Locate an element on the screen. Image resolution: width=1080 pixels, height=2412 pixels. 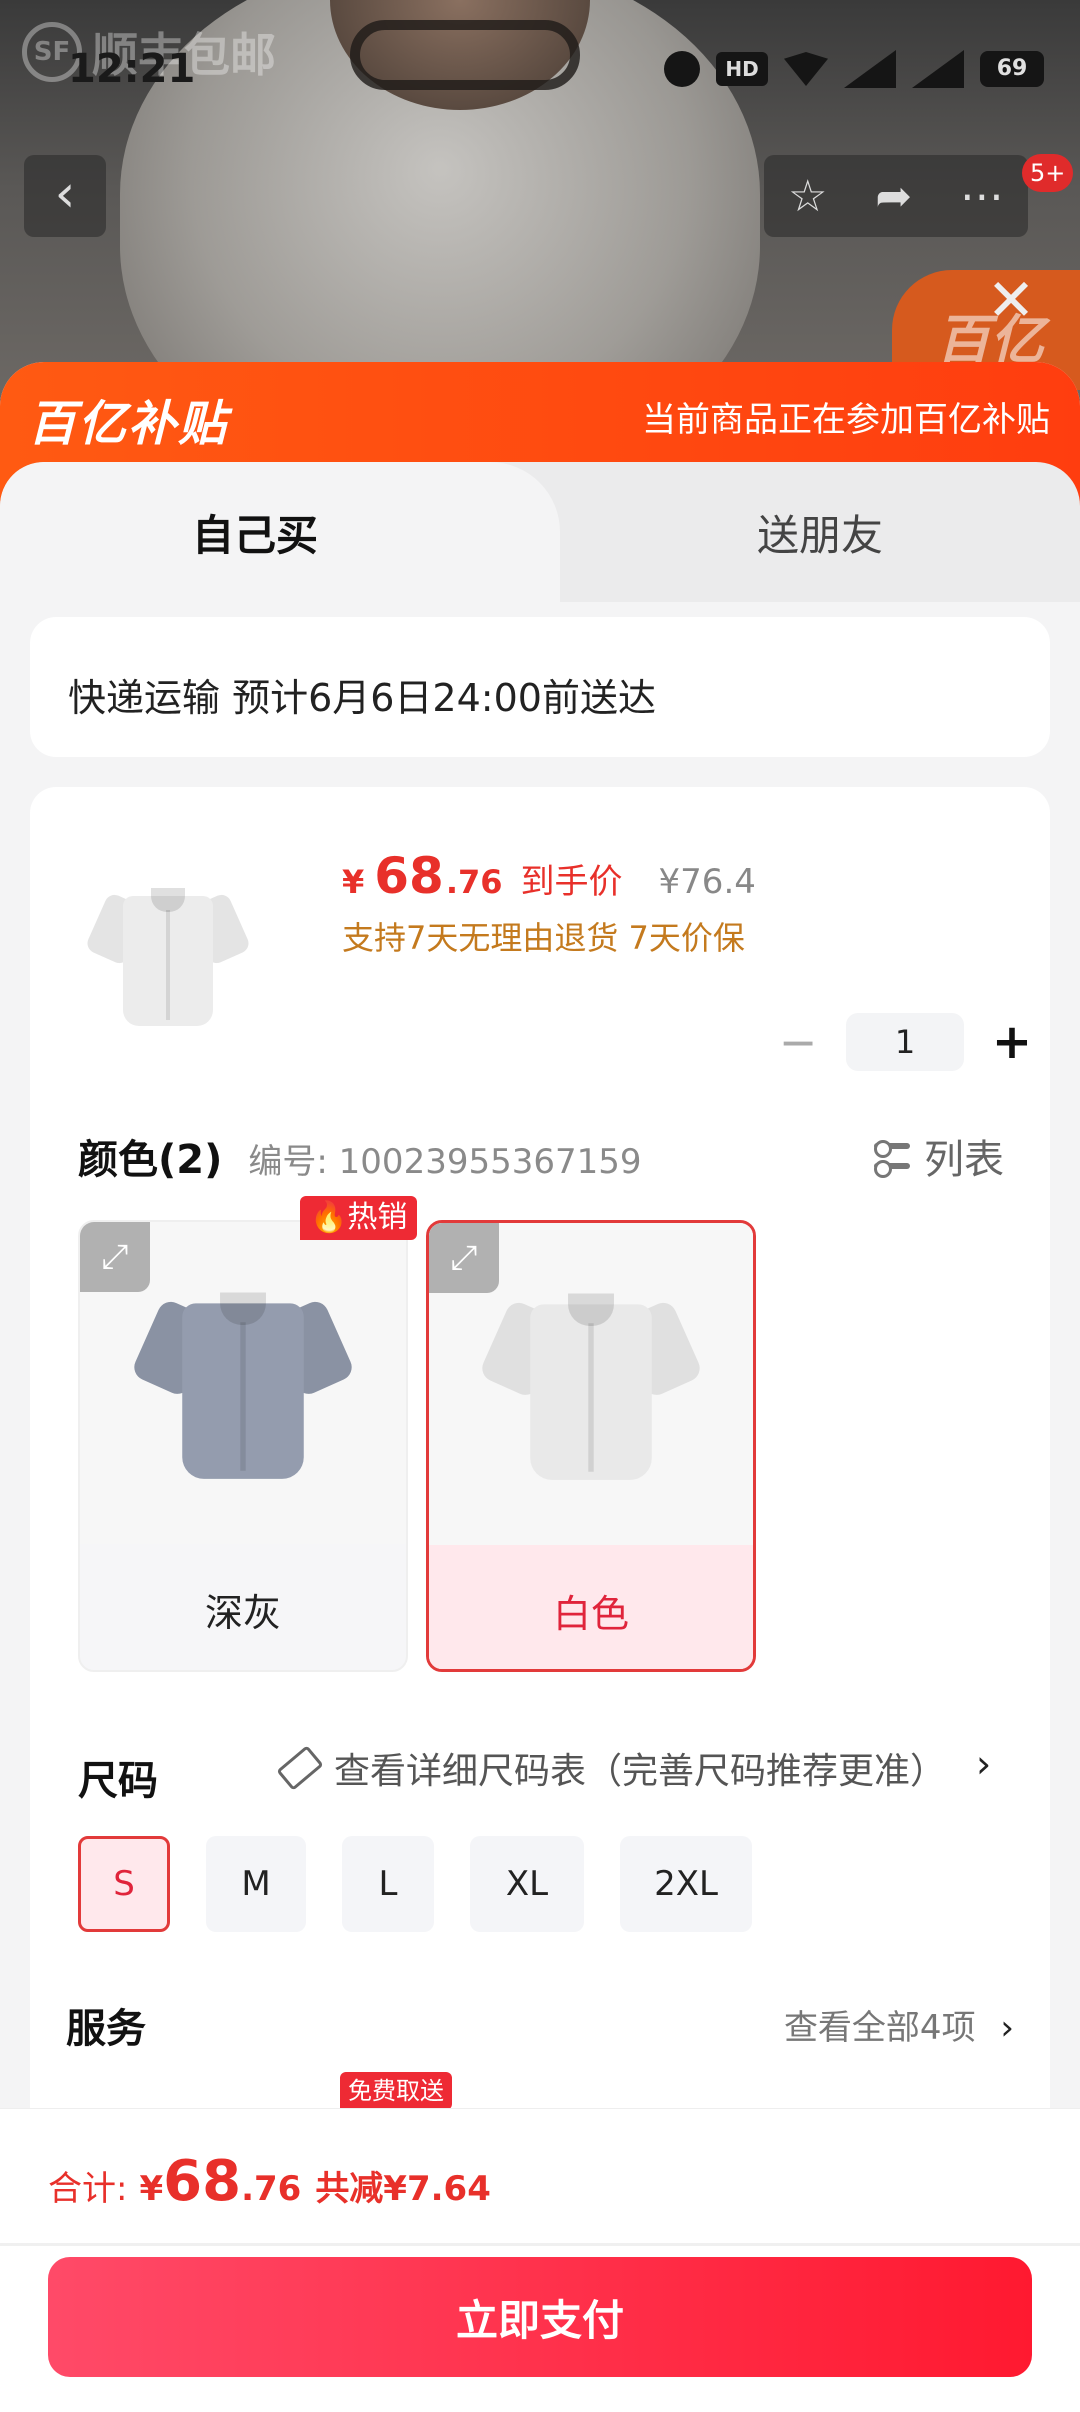
subsidy-logo: 百亿补贴 is located at coordinates (128, 424).